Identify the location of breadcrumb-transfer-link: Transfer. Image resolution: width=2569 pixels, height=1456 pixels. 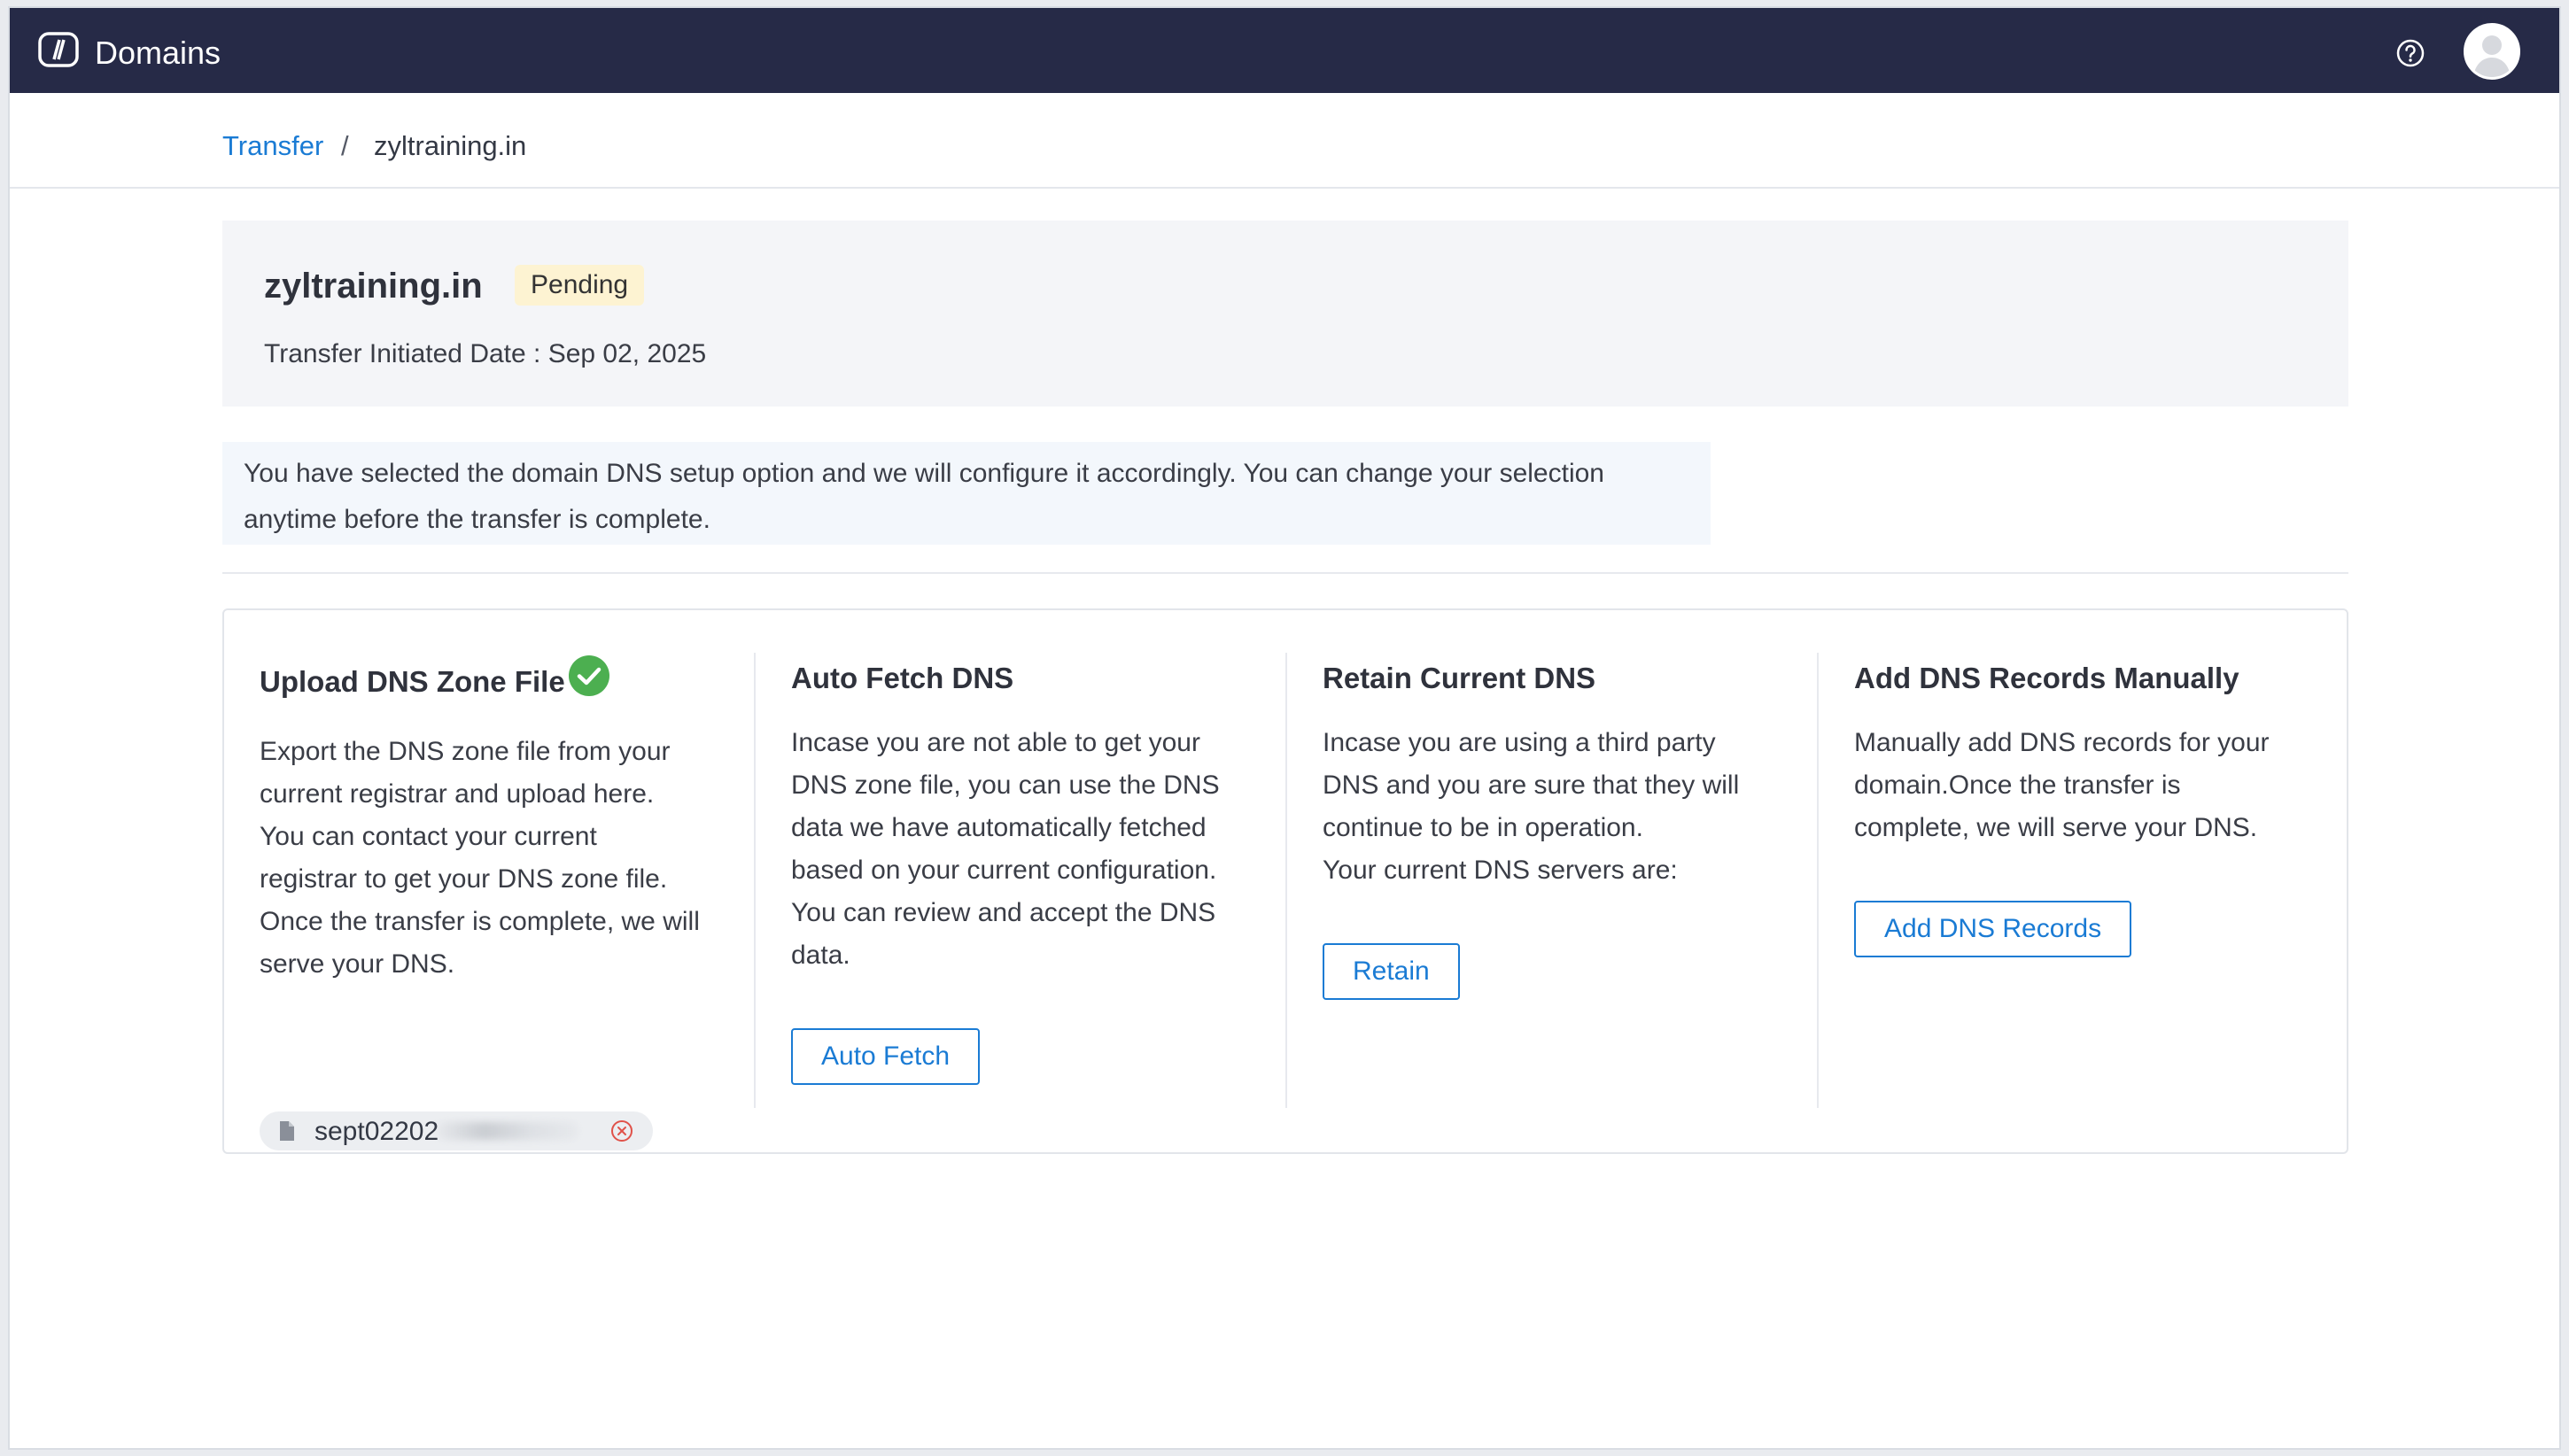
(272, 146).